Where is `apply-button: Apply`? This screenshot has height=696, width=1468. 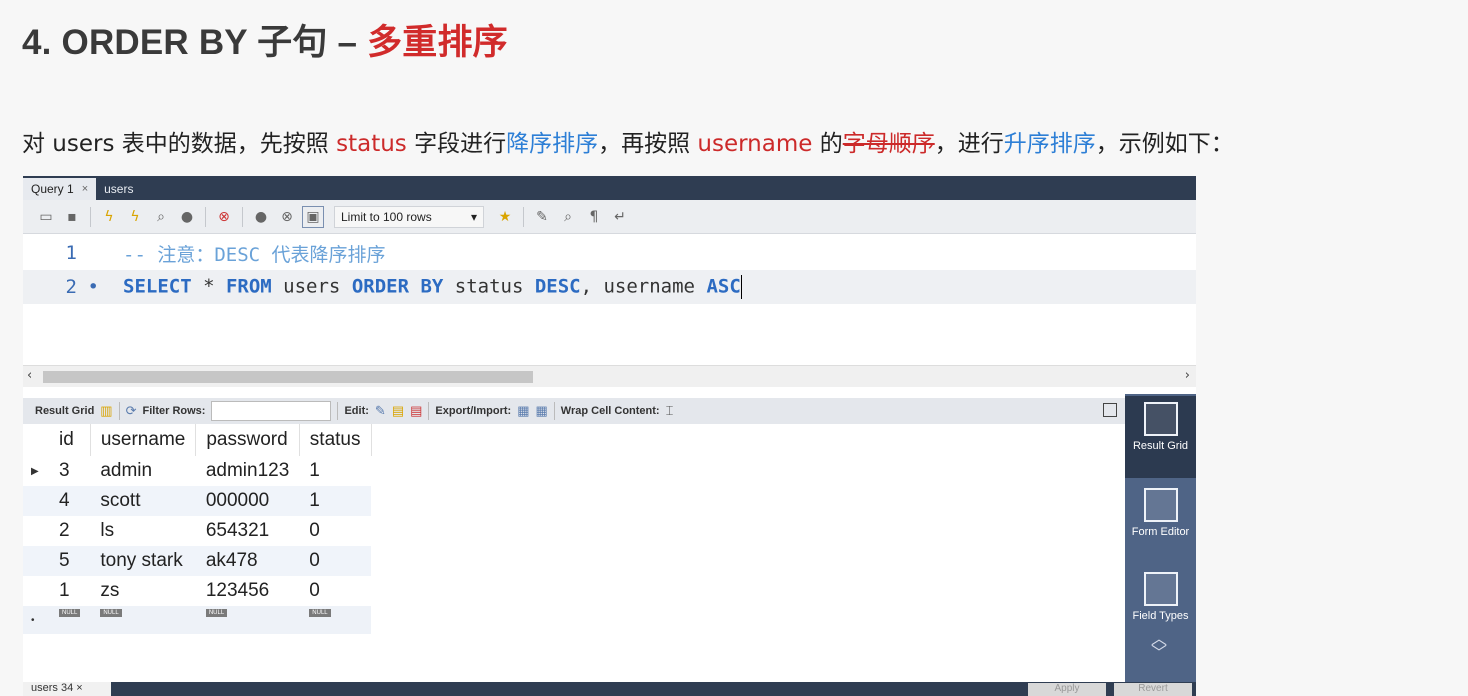 apply-button: Apply is located at coordinates (1067, 689).